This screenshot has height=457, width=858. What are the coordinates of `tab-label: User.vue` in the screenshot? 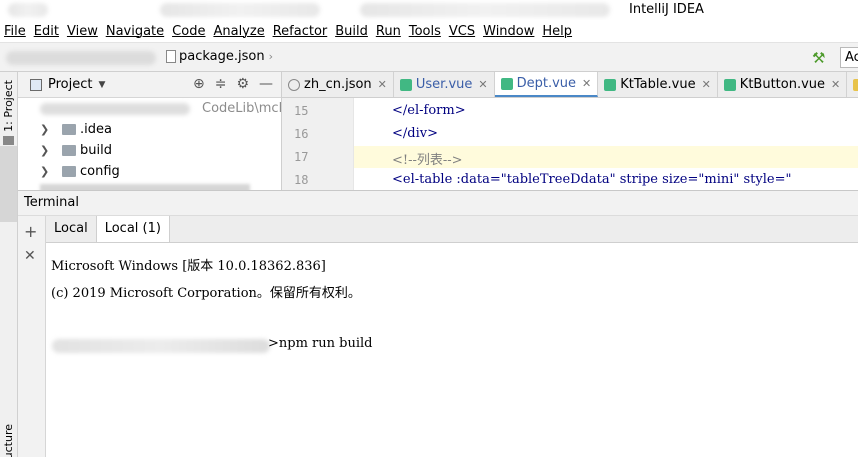 It's located at (444, 84).